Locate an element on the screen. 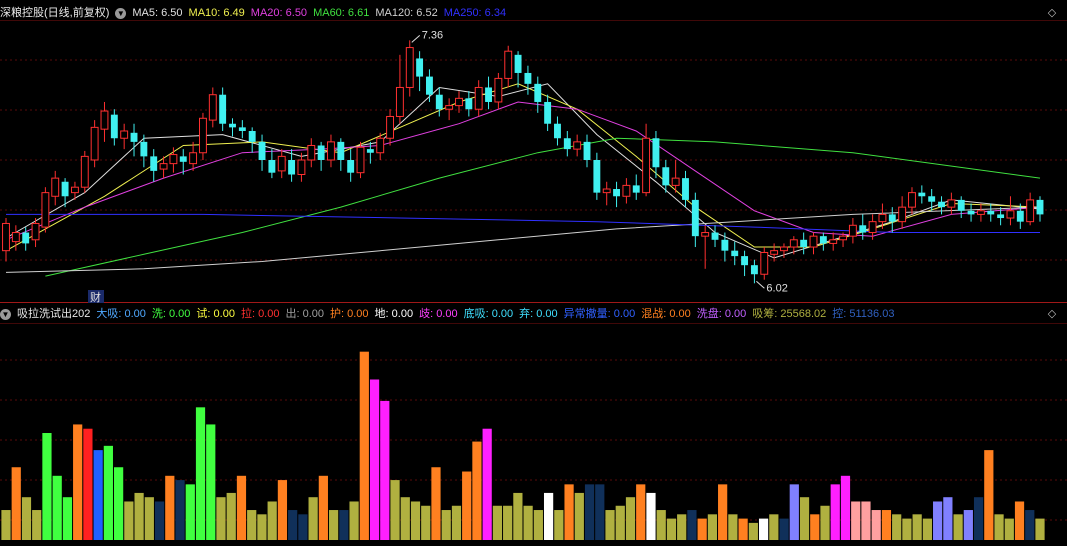 This screenshot has height=546, width=1067. symbol-title: 深粮控股(日线,前复权) is located at coordinates (54, 13).